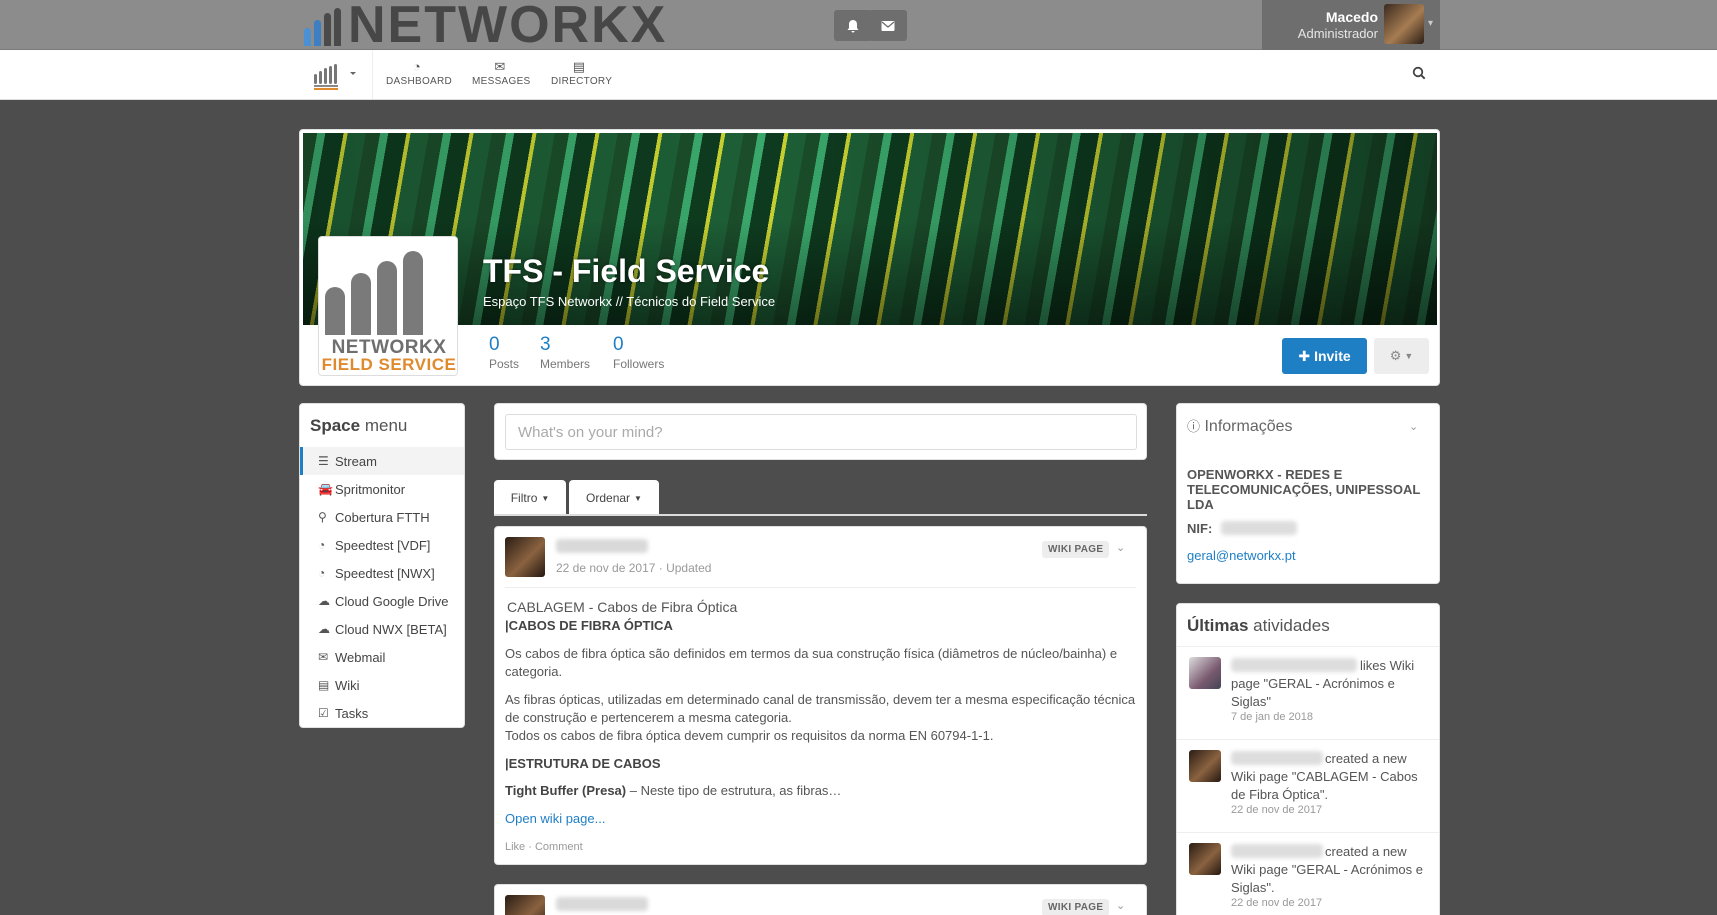  I want to click on filter-label: Filtro, so click(524, 498).